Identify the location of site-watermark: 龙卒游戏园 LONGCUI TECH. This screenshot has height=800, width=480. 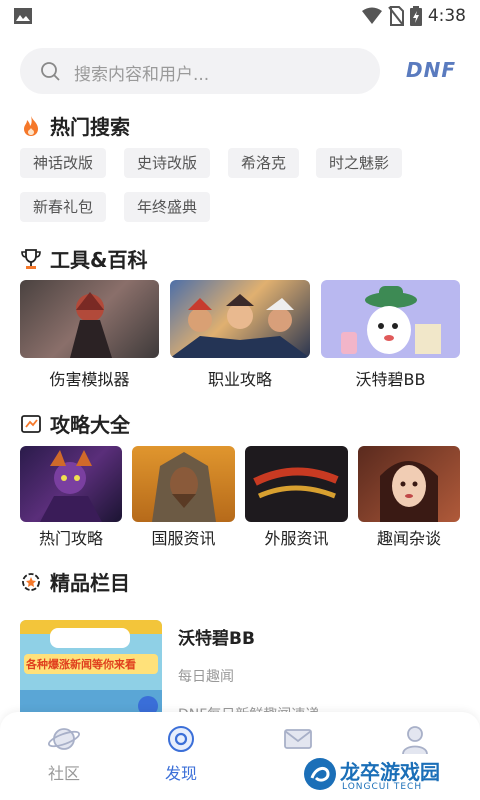
(385, 774).